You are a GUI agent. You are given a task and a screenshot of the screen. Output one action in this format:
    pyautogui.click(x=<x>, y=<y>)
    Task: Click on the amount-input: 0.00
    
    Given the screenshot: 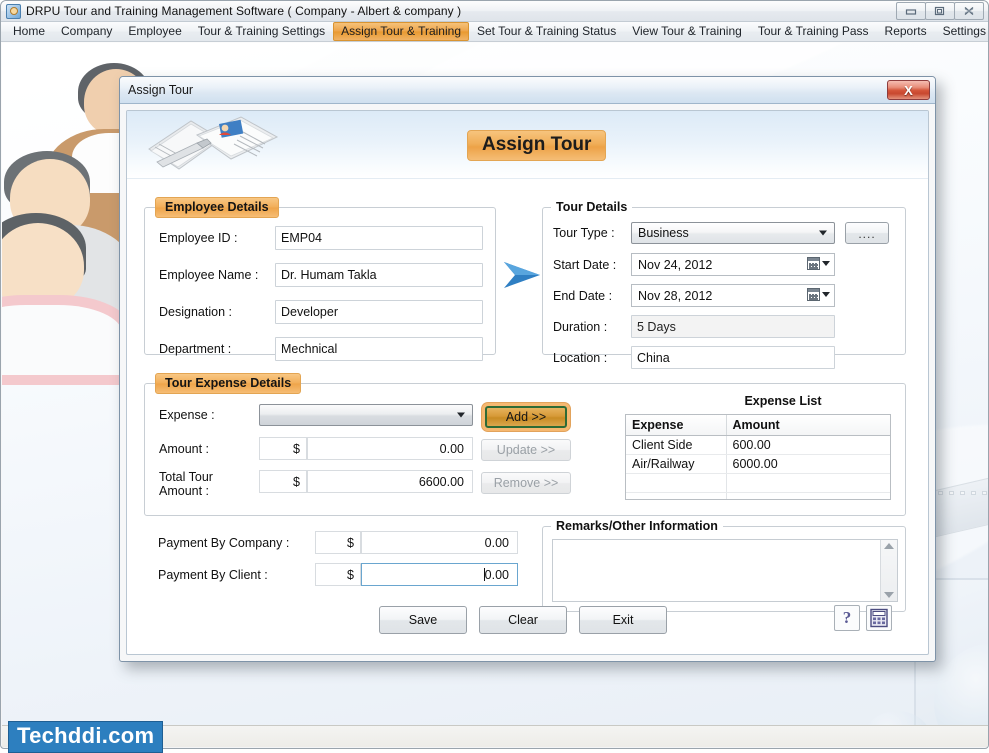 What is the action you would take?
    pyautogui.click(x=390, y=448)
    